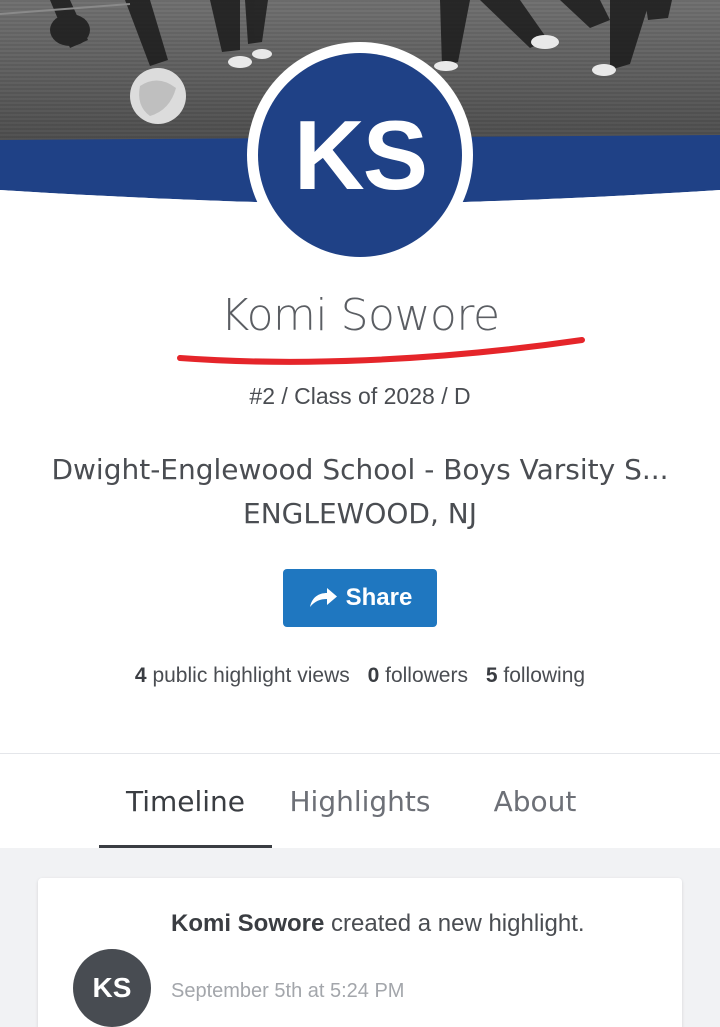 This screenshot has width=720, height=1027. I want to click on post-text: Komi Sowore created a new highlight., so click(411, 924).